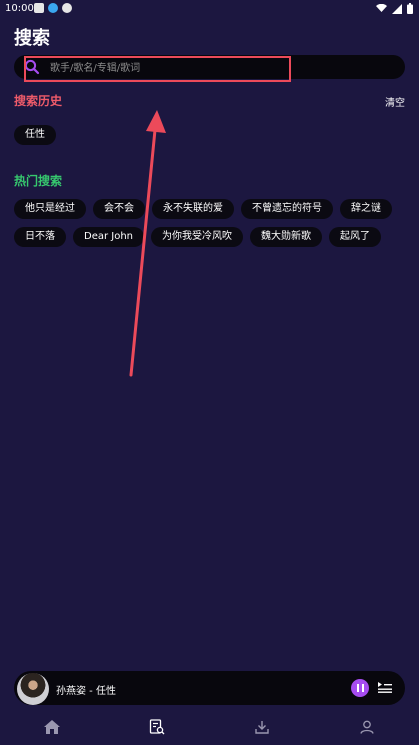  I want to click on bottom-nav, so click(209, 726).